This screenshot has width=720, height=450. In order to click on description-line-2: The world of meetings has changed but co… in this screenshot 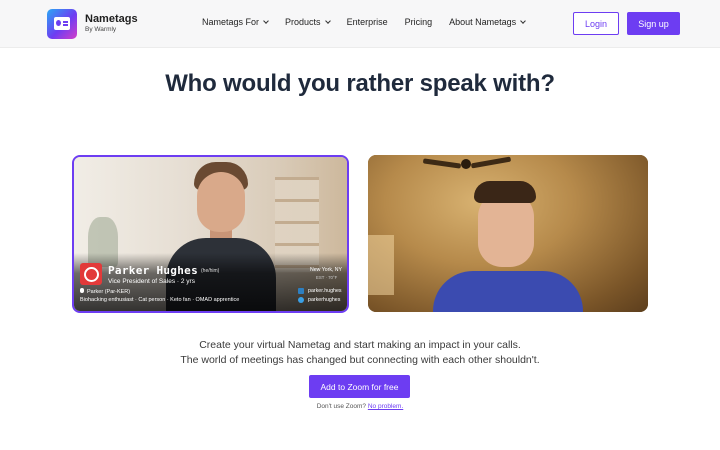, I will do `click(360, 360)`.